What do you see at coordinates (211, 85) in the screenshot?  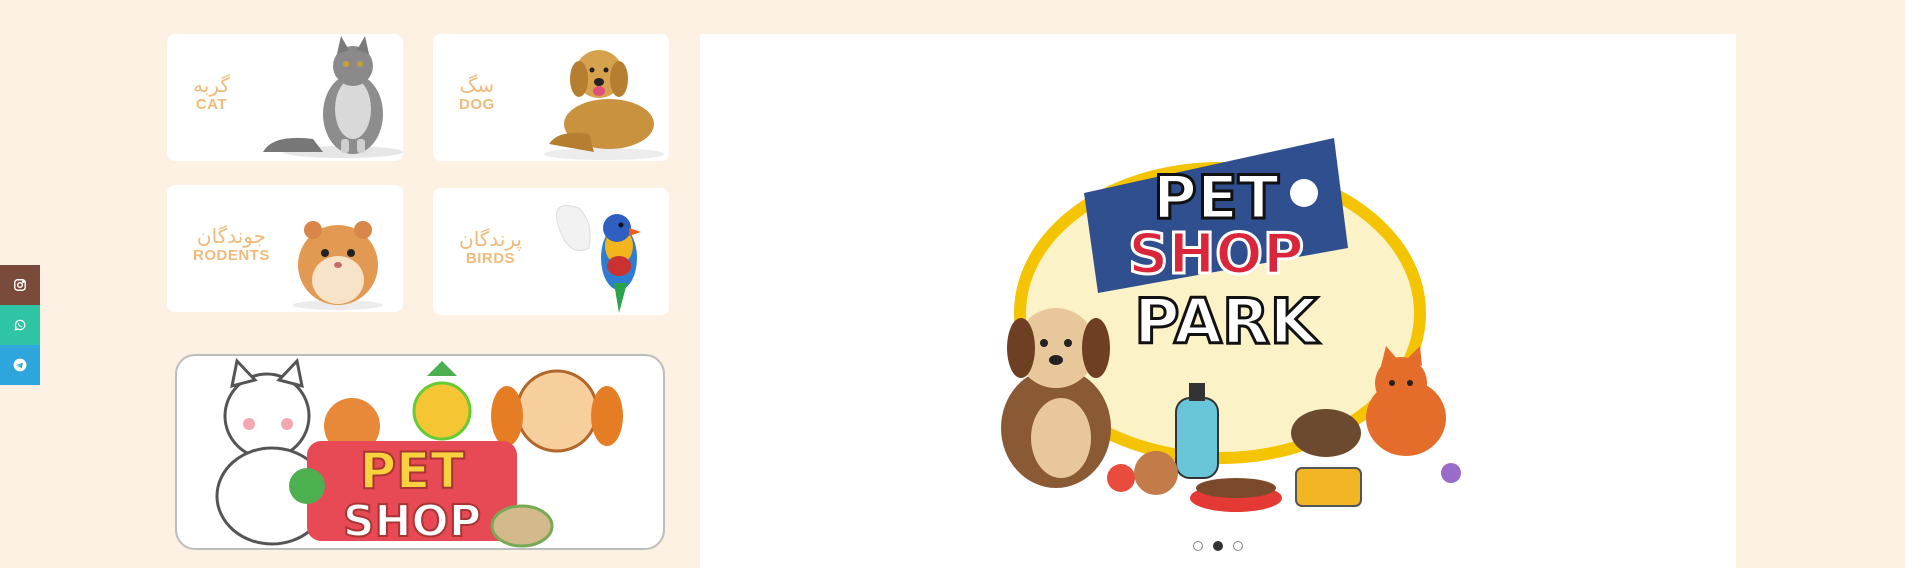 I see `category-title-fa: گربه` at bounding box center [211, 85].